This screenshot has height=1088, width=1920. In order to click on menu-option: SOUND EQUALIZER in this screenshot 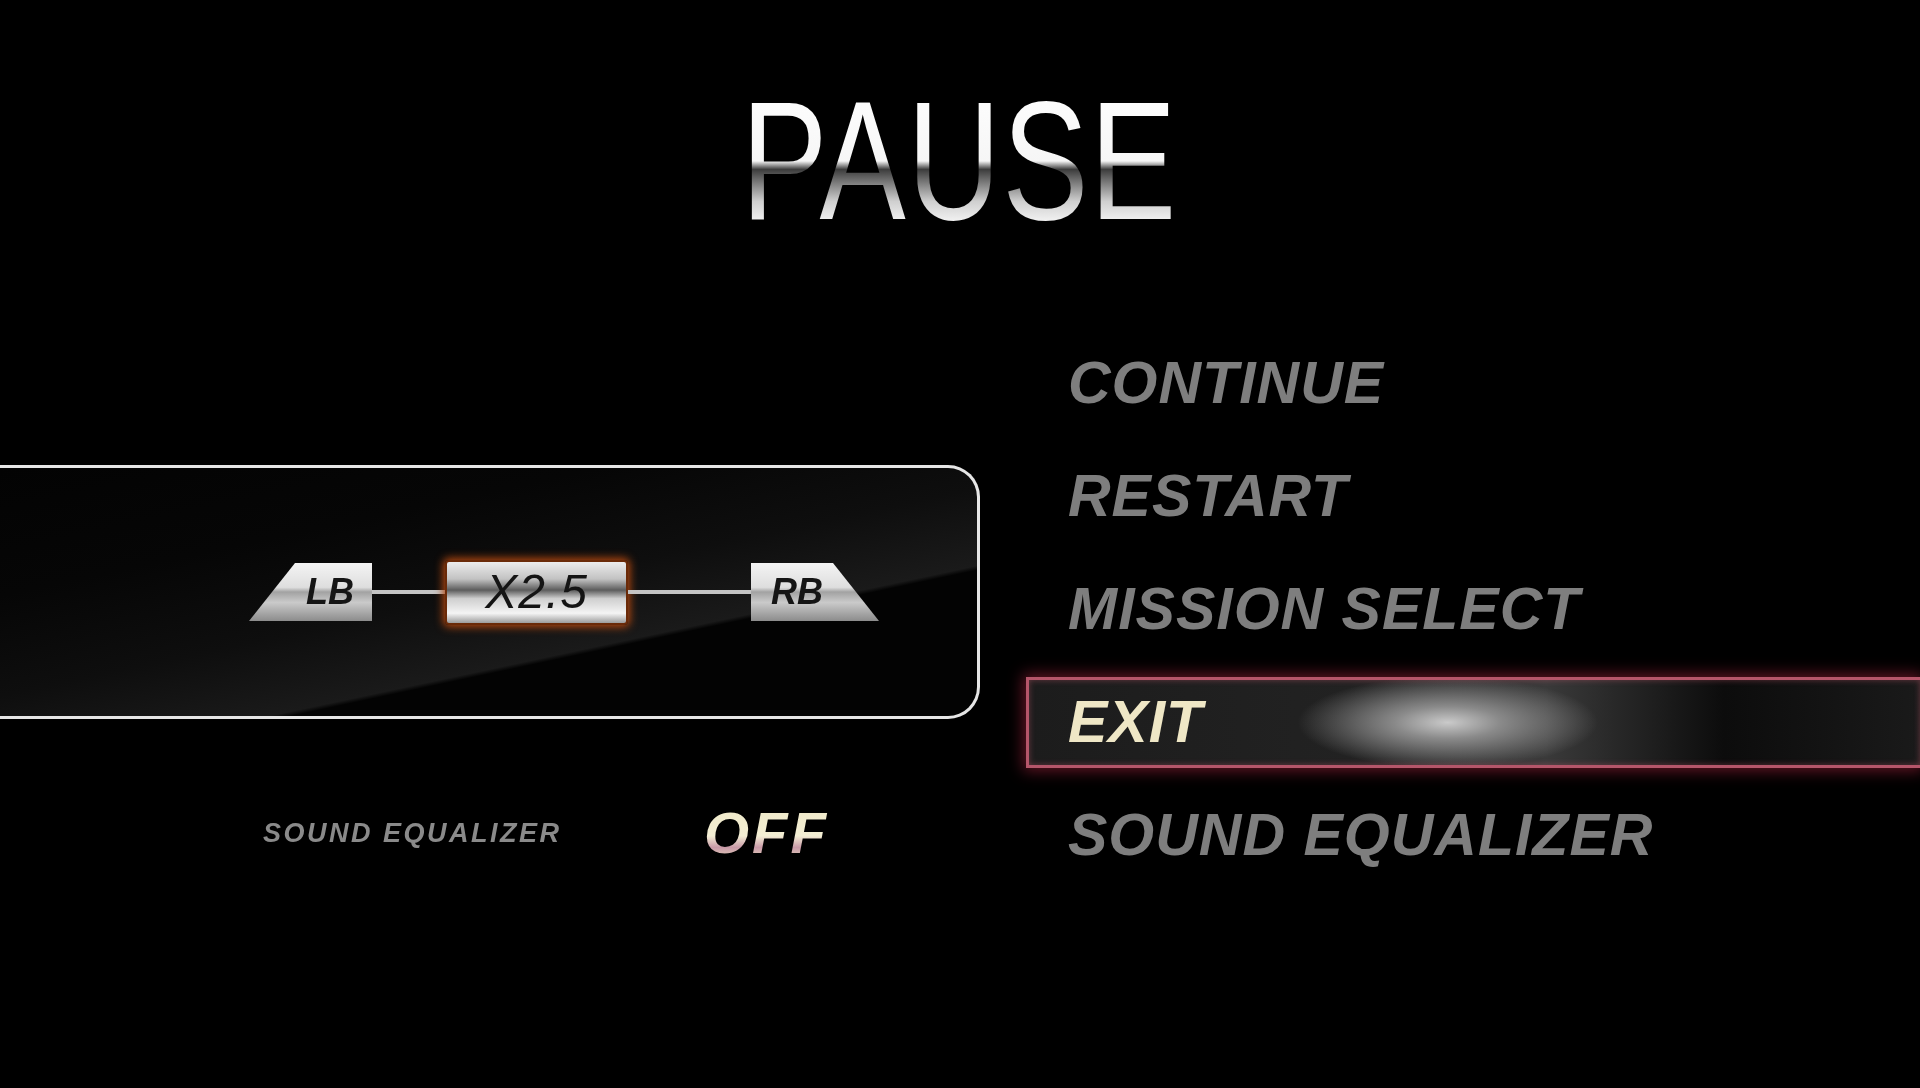, I will do `click(1363, 835)`.